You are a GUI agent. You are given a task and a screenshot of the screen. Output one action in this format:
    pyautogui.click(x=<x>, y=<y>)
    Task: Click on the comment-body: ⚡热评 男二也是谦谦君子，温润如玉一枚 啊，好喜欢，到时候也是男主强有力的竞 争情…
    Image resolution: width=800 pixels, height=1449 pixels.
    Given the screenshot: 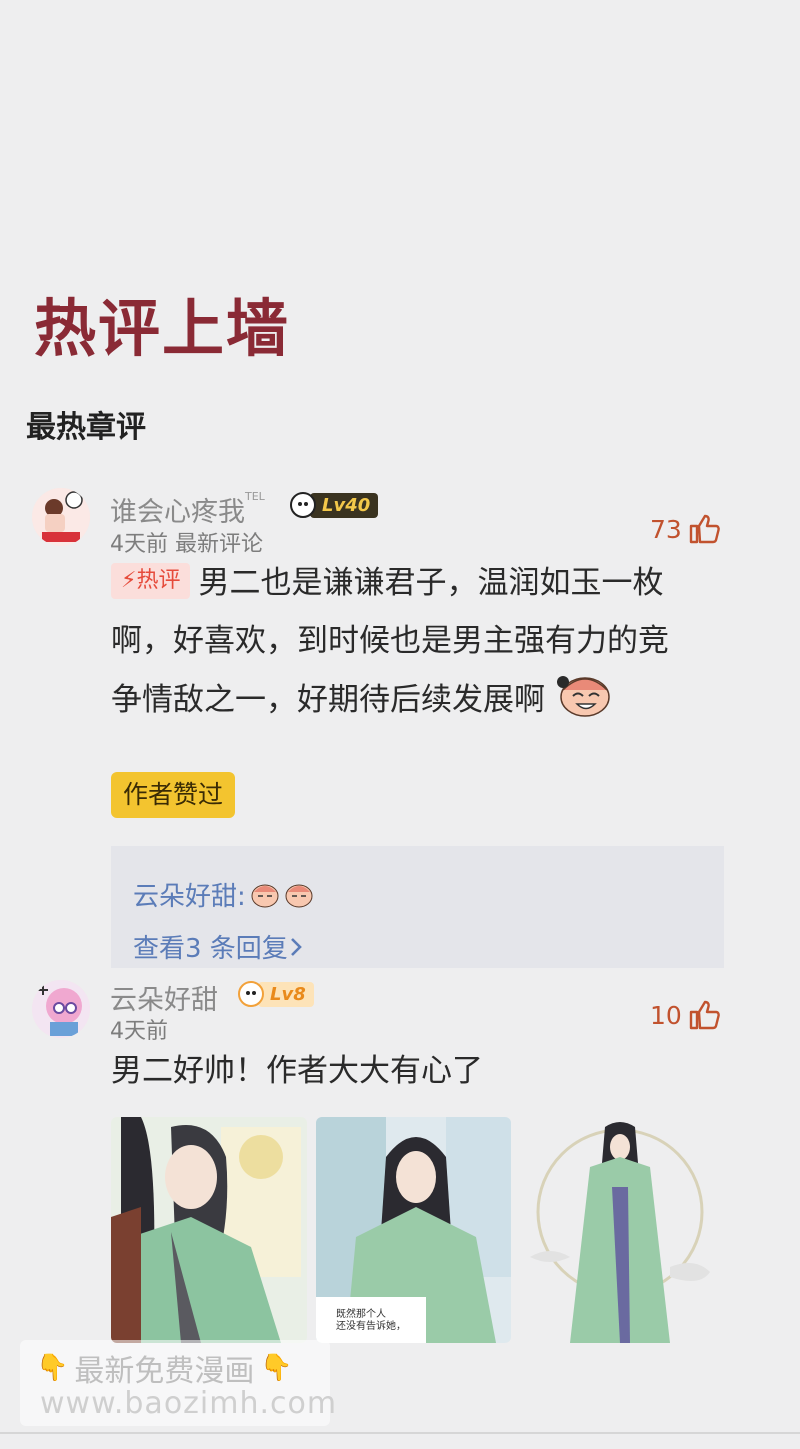 What is the action you would take?
    pyautogui.click(x=421, y=641)
    